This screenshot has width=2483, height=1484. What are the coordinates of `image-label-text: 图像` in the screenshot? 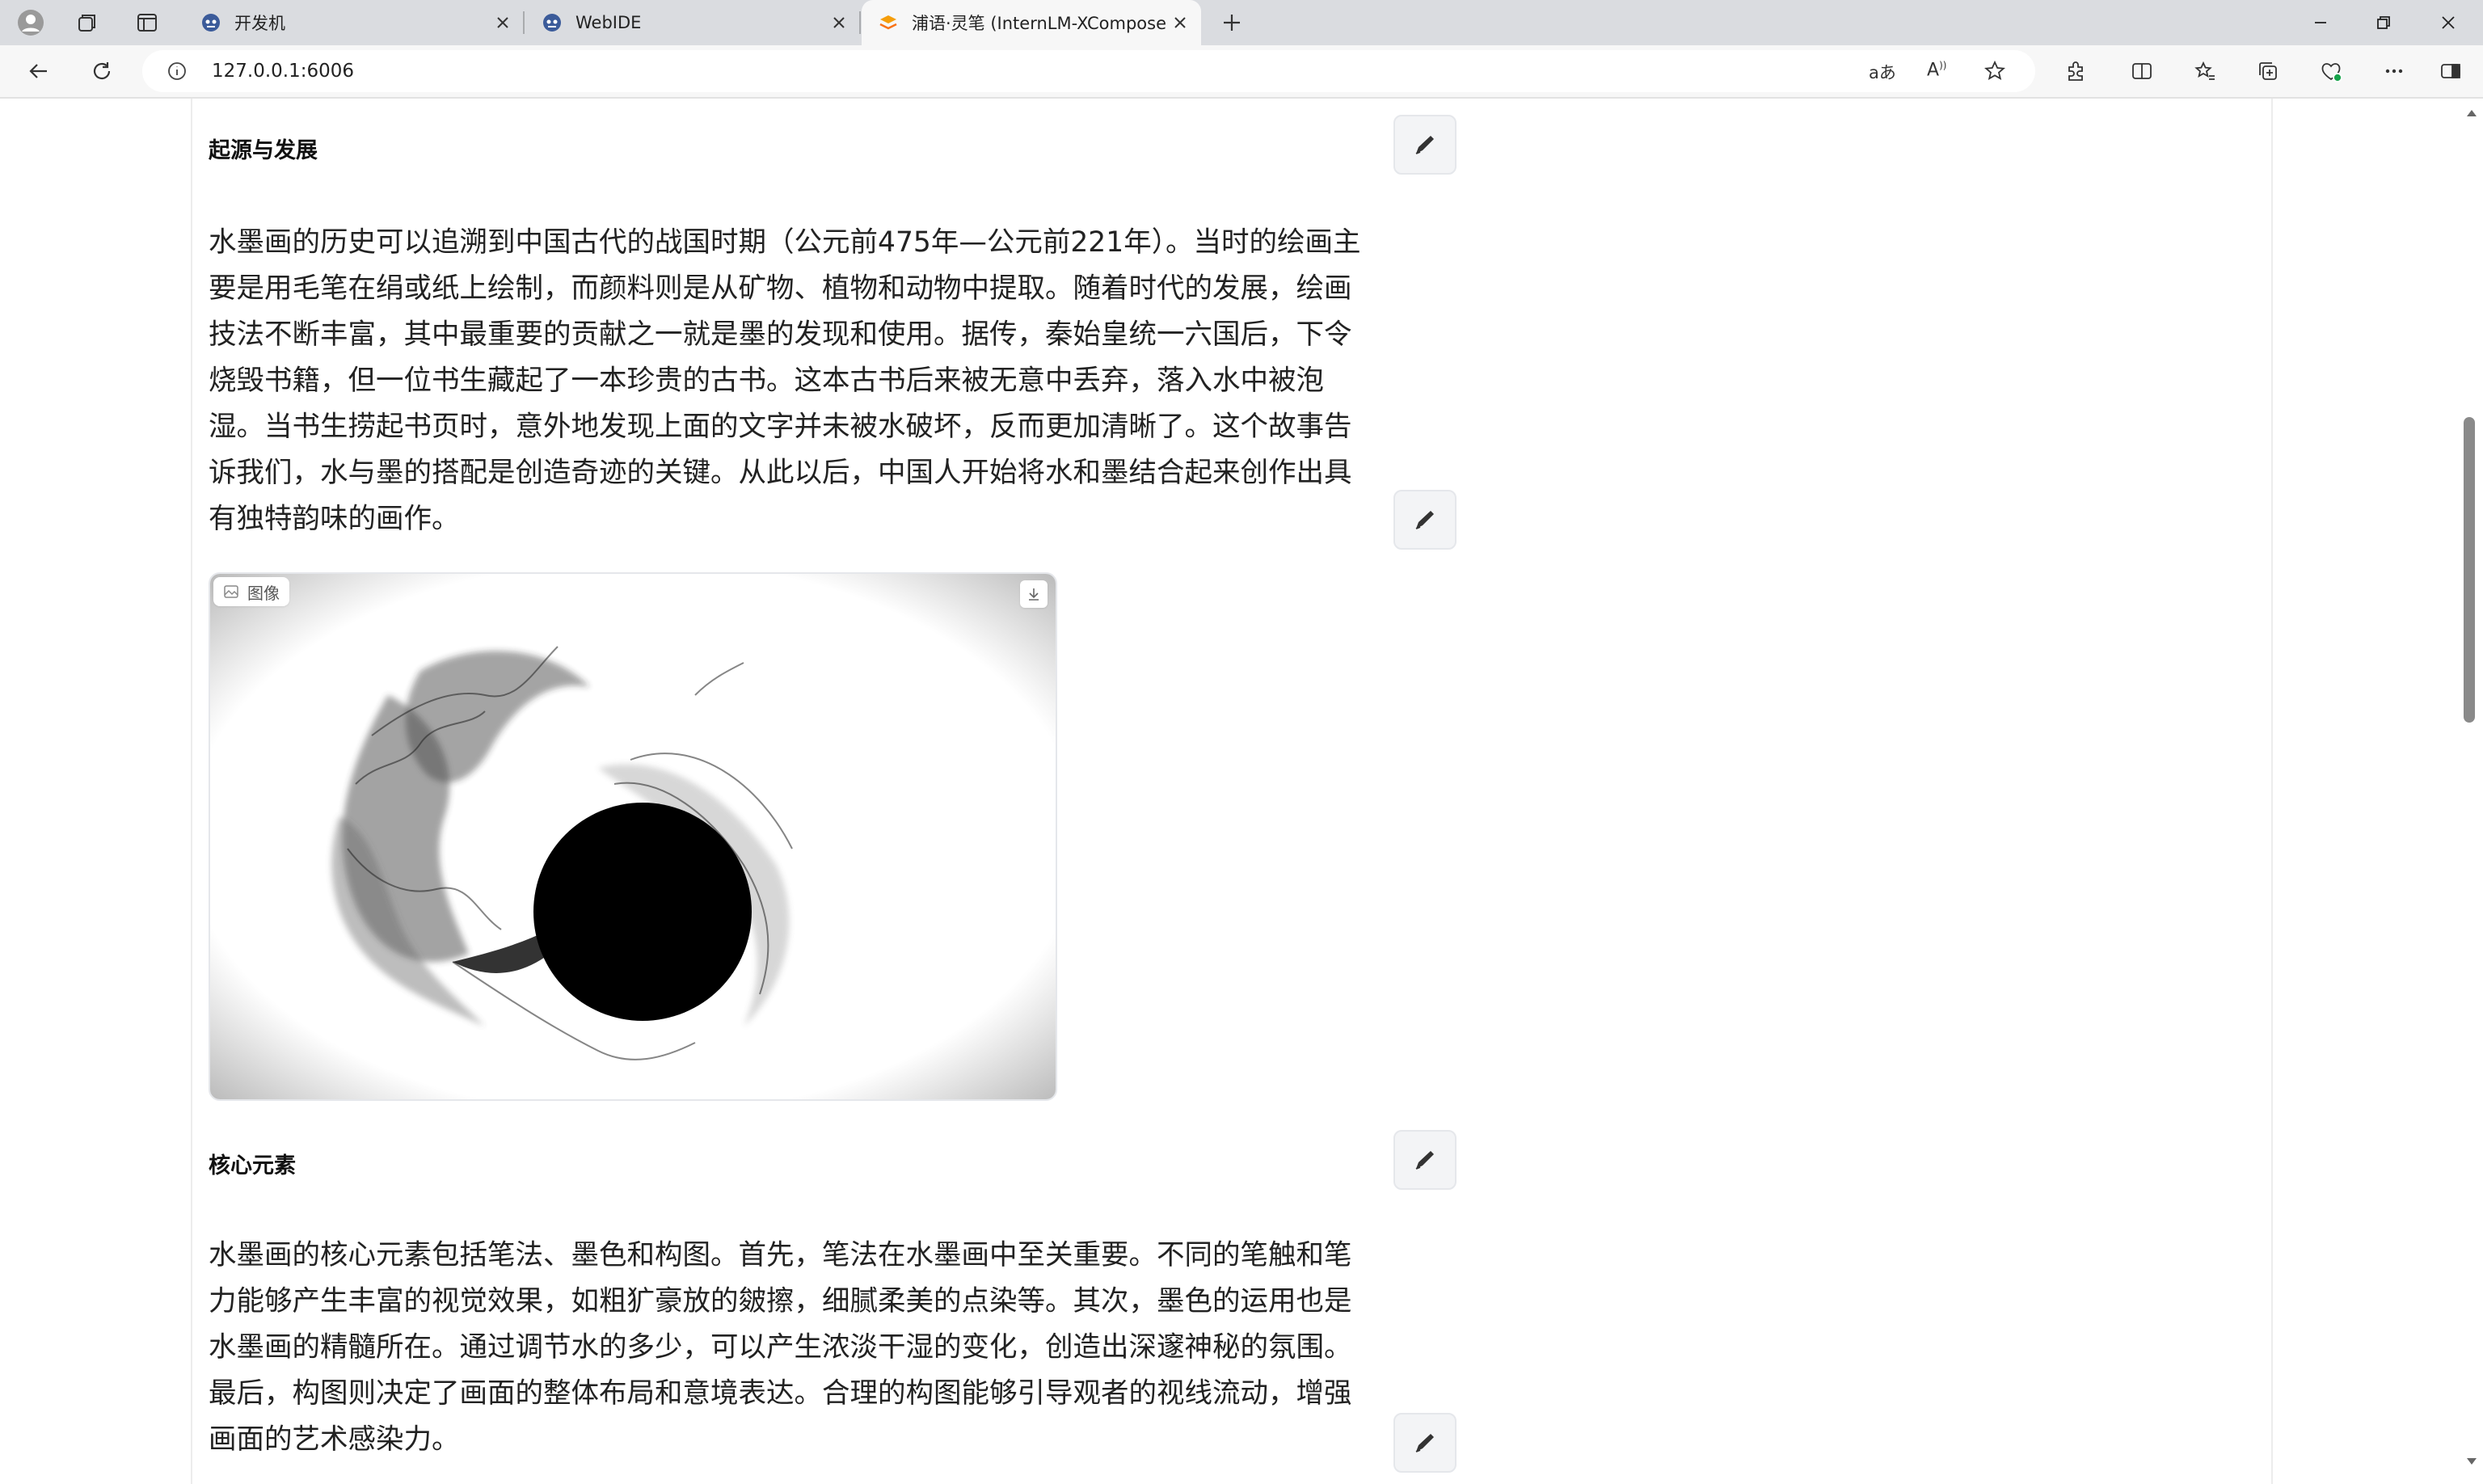 It's located at (263, 593).